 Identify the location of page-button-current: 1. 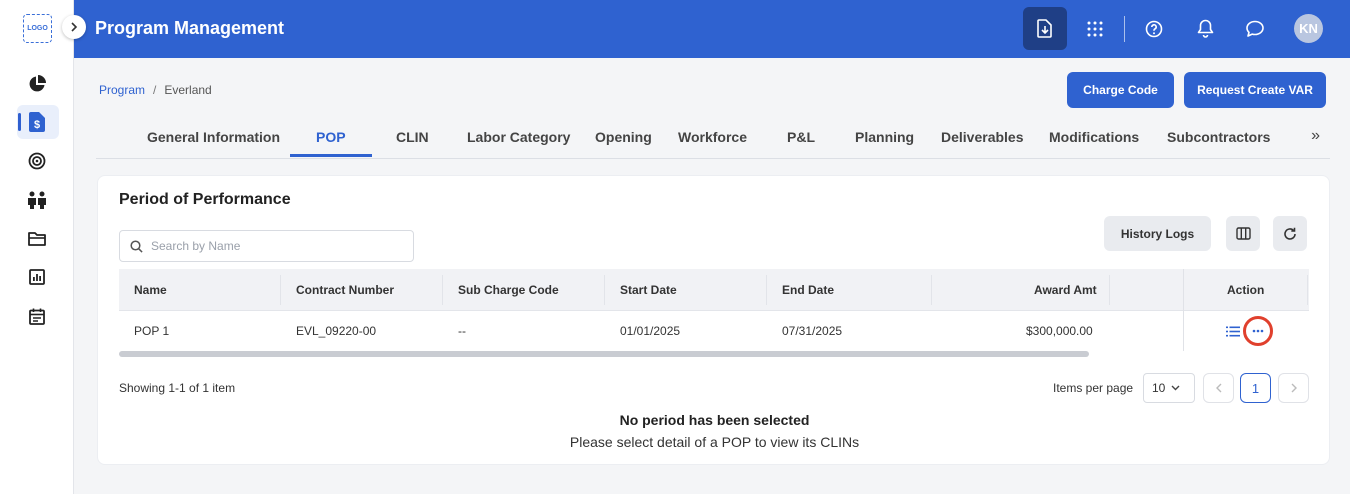
(1255, 388).